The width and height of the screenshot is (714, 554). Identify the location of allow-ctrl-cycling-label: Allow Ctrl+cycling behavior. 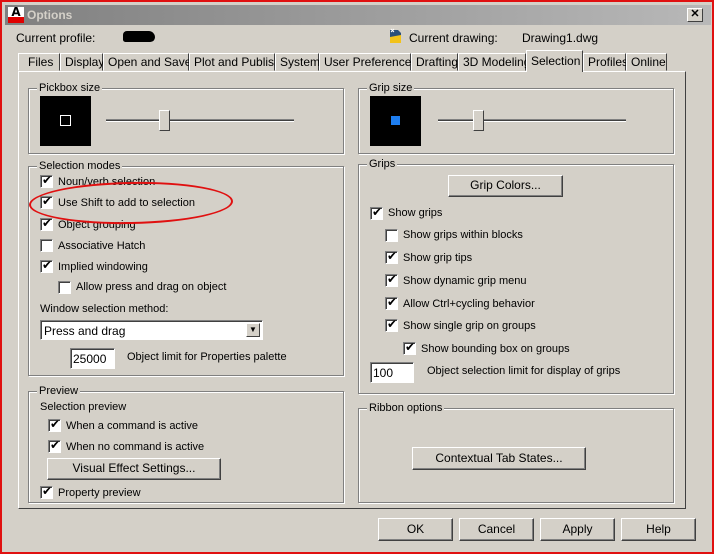
(469, 304).